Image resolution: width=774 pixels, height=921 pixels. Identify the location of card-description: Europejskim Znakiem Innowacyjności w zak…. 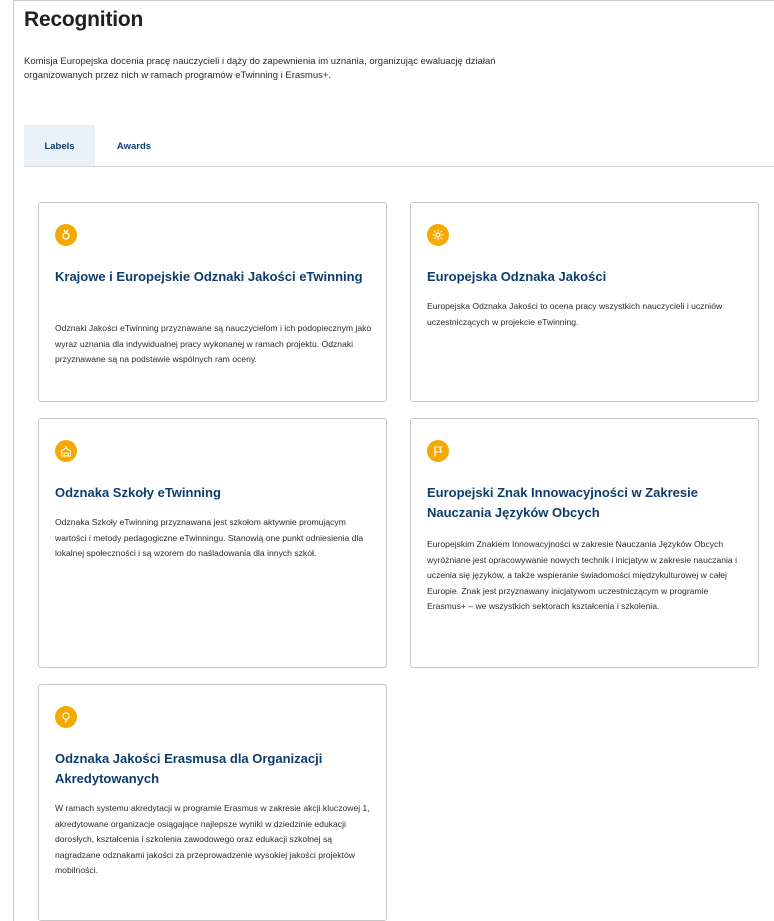
(582, 575).